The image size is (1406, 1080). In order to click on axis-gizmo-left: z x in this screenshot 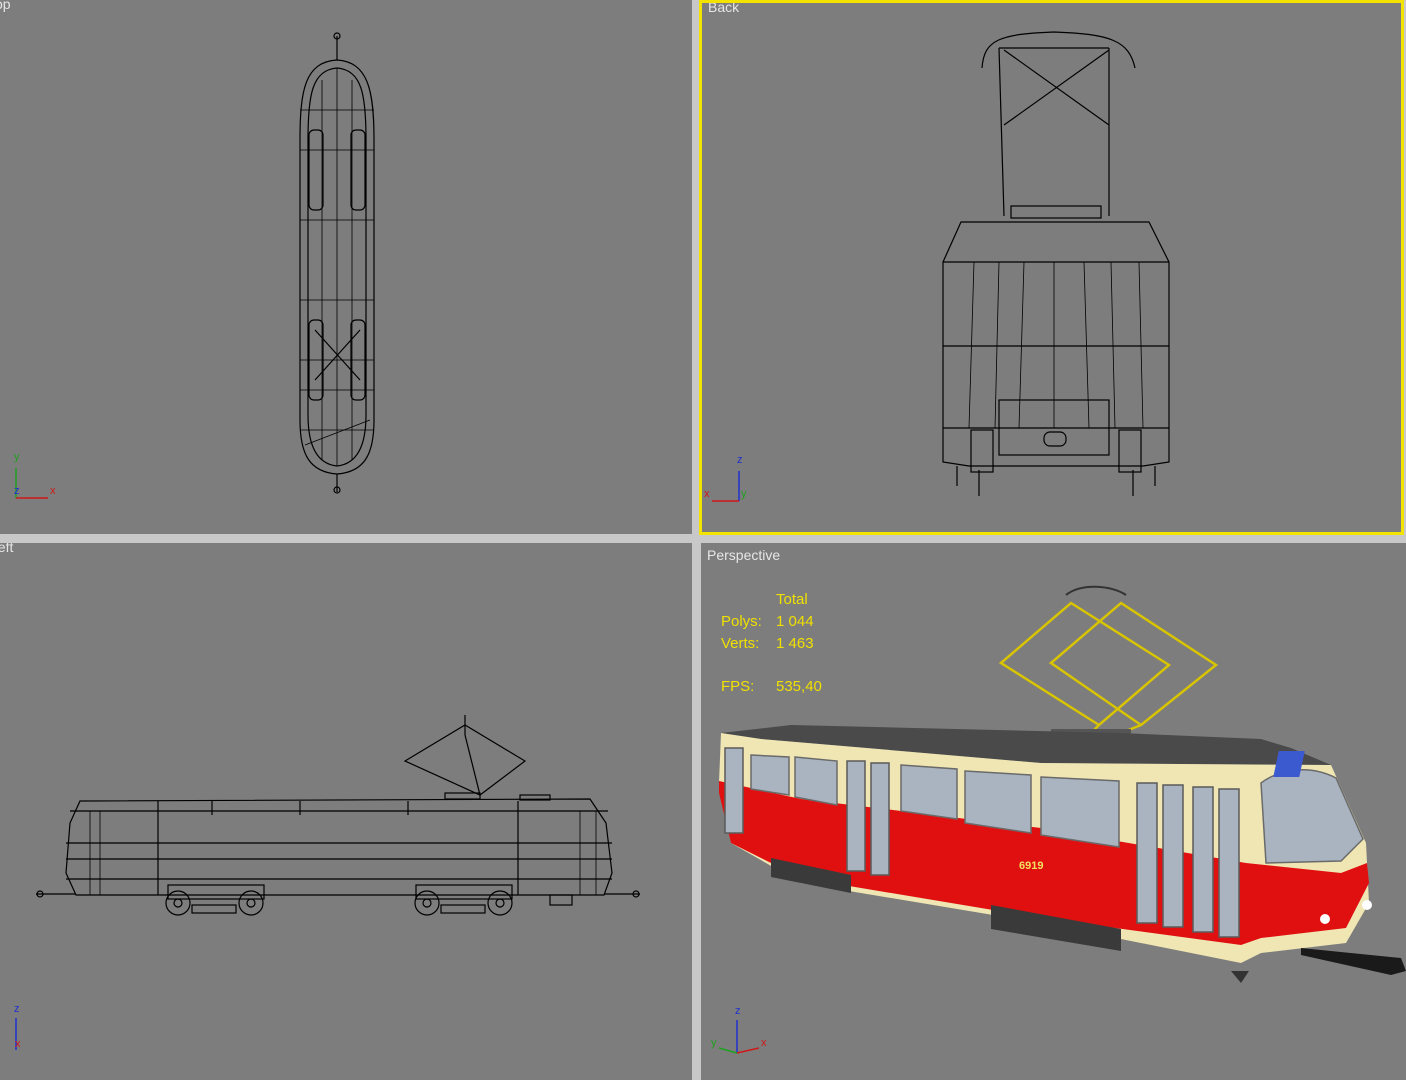, I will do `click(17, 1026)`.